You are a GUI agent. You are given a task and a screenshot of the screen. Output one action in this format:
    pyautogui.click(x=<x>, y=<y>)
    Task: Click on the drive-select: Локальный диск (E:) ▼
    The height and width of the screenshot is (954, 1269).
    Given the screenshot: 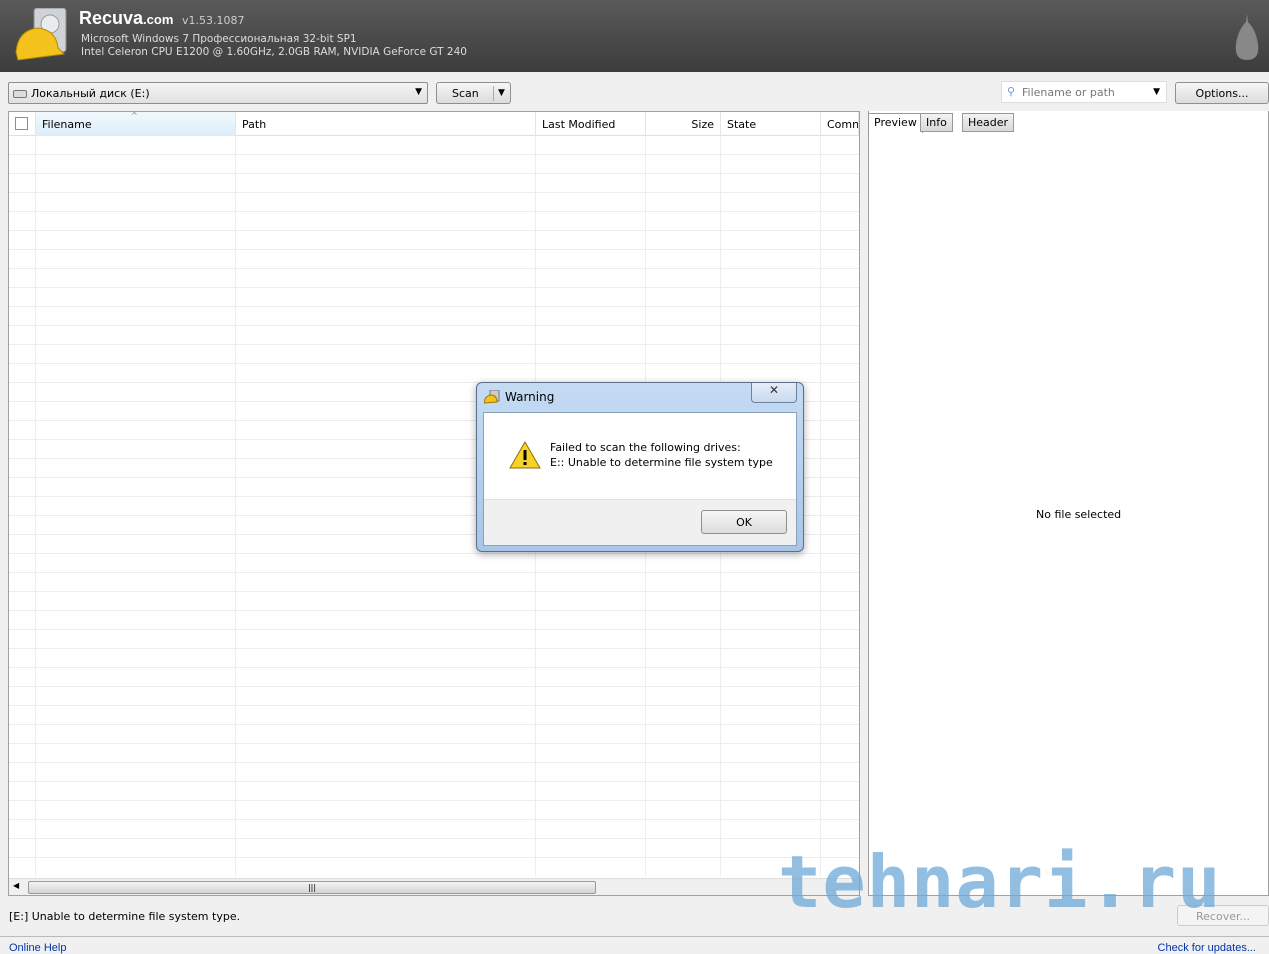 What is the action you would take?
    pyautogui.click(x=218, y=93)
    